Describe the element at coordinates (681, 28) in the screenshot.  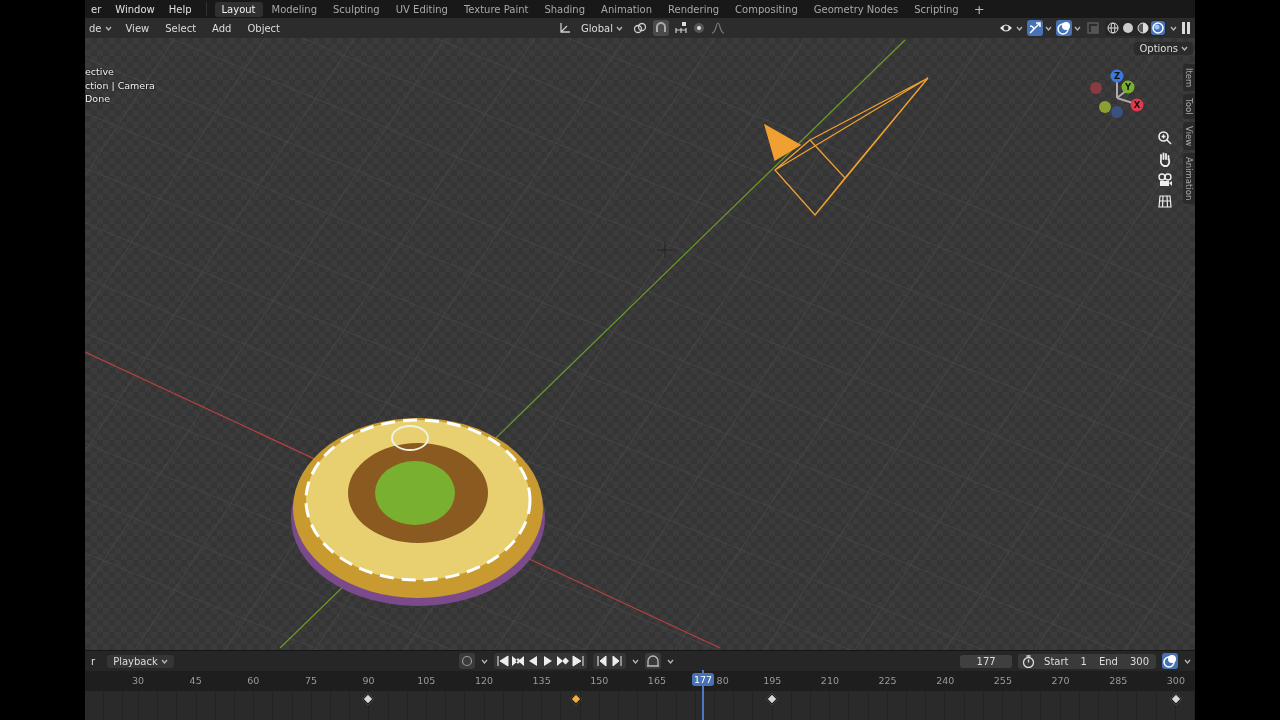
I see `snap-target-icon` at that location.